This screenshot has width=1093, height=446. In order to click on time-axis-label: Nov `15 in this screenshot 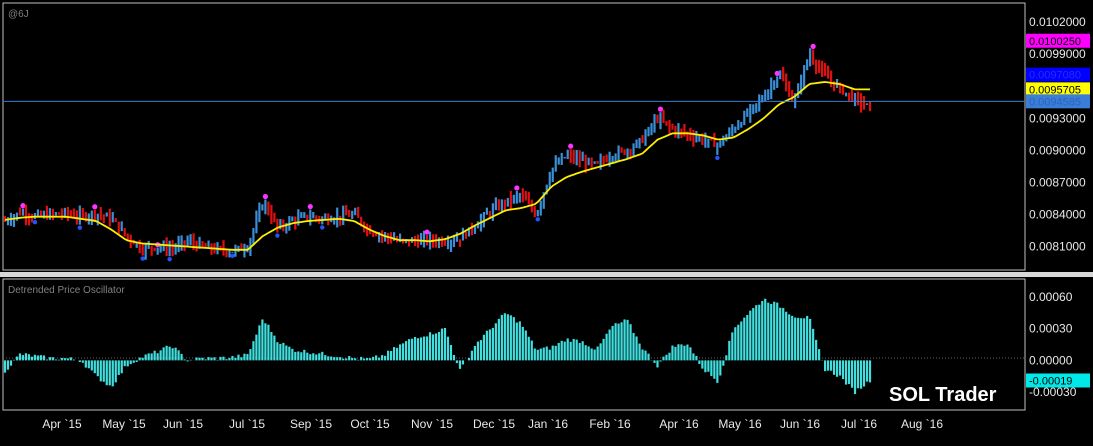, I will do `click(432, 424)`.